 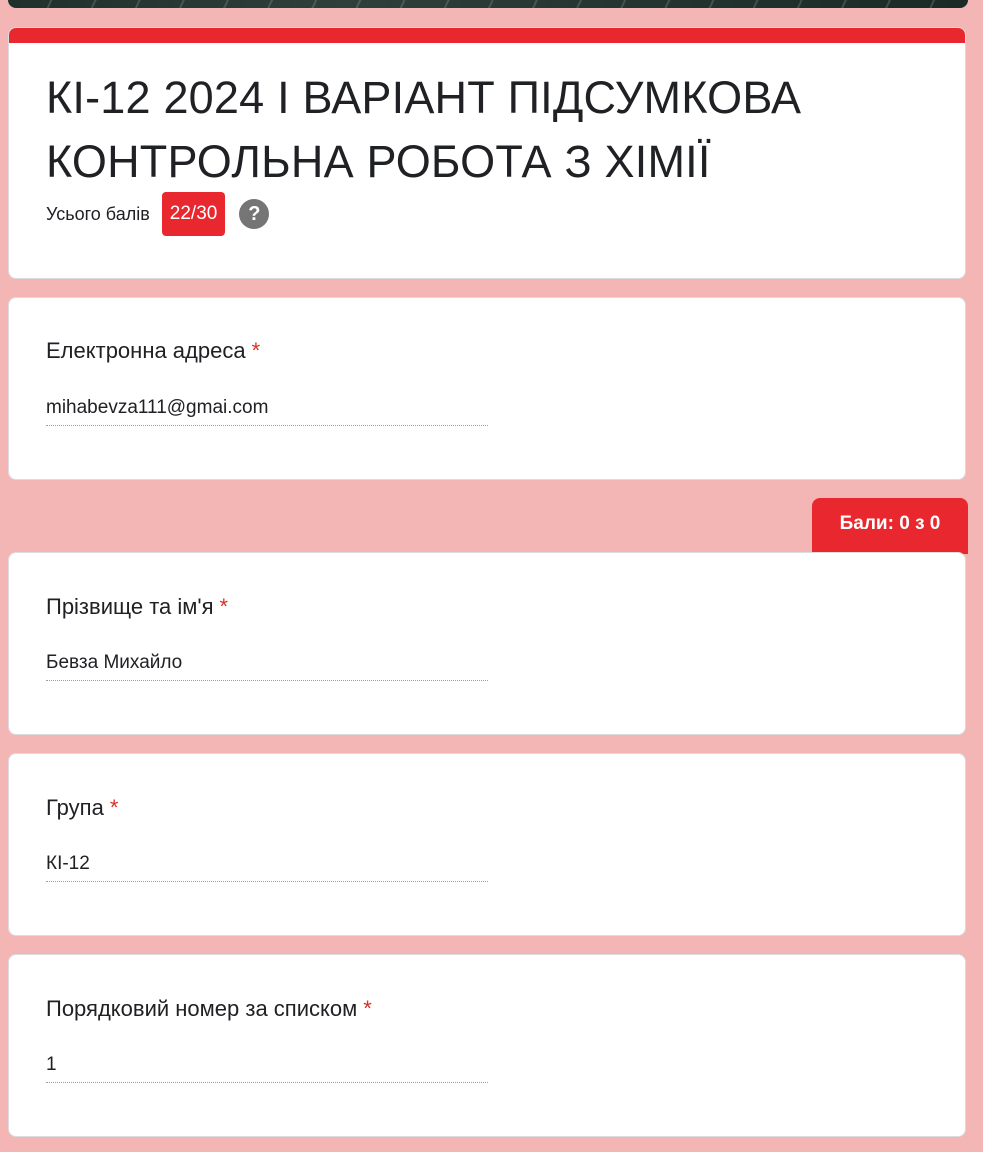 What do you see at coordinates (202, 1008) in the screenshot?
I see `question-label: Порядковий номер за списком` at bounding box center [202, 1008].